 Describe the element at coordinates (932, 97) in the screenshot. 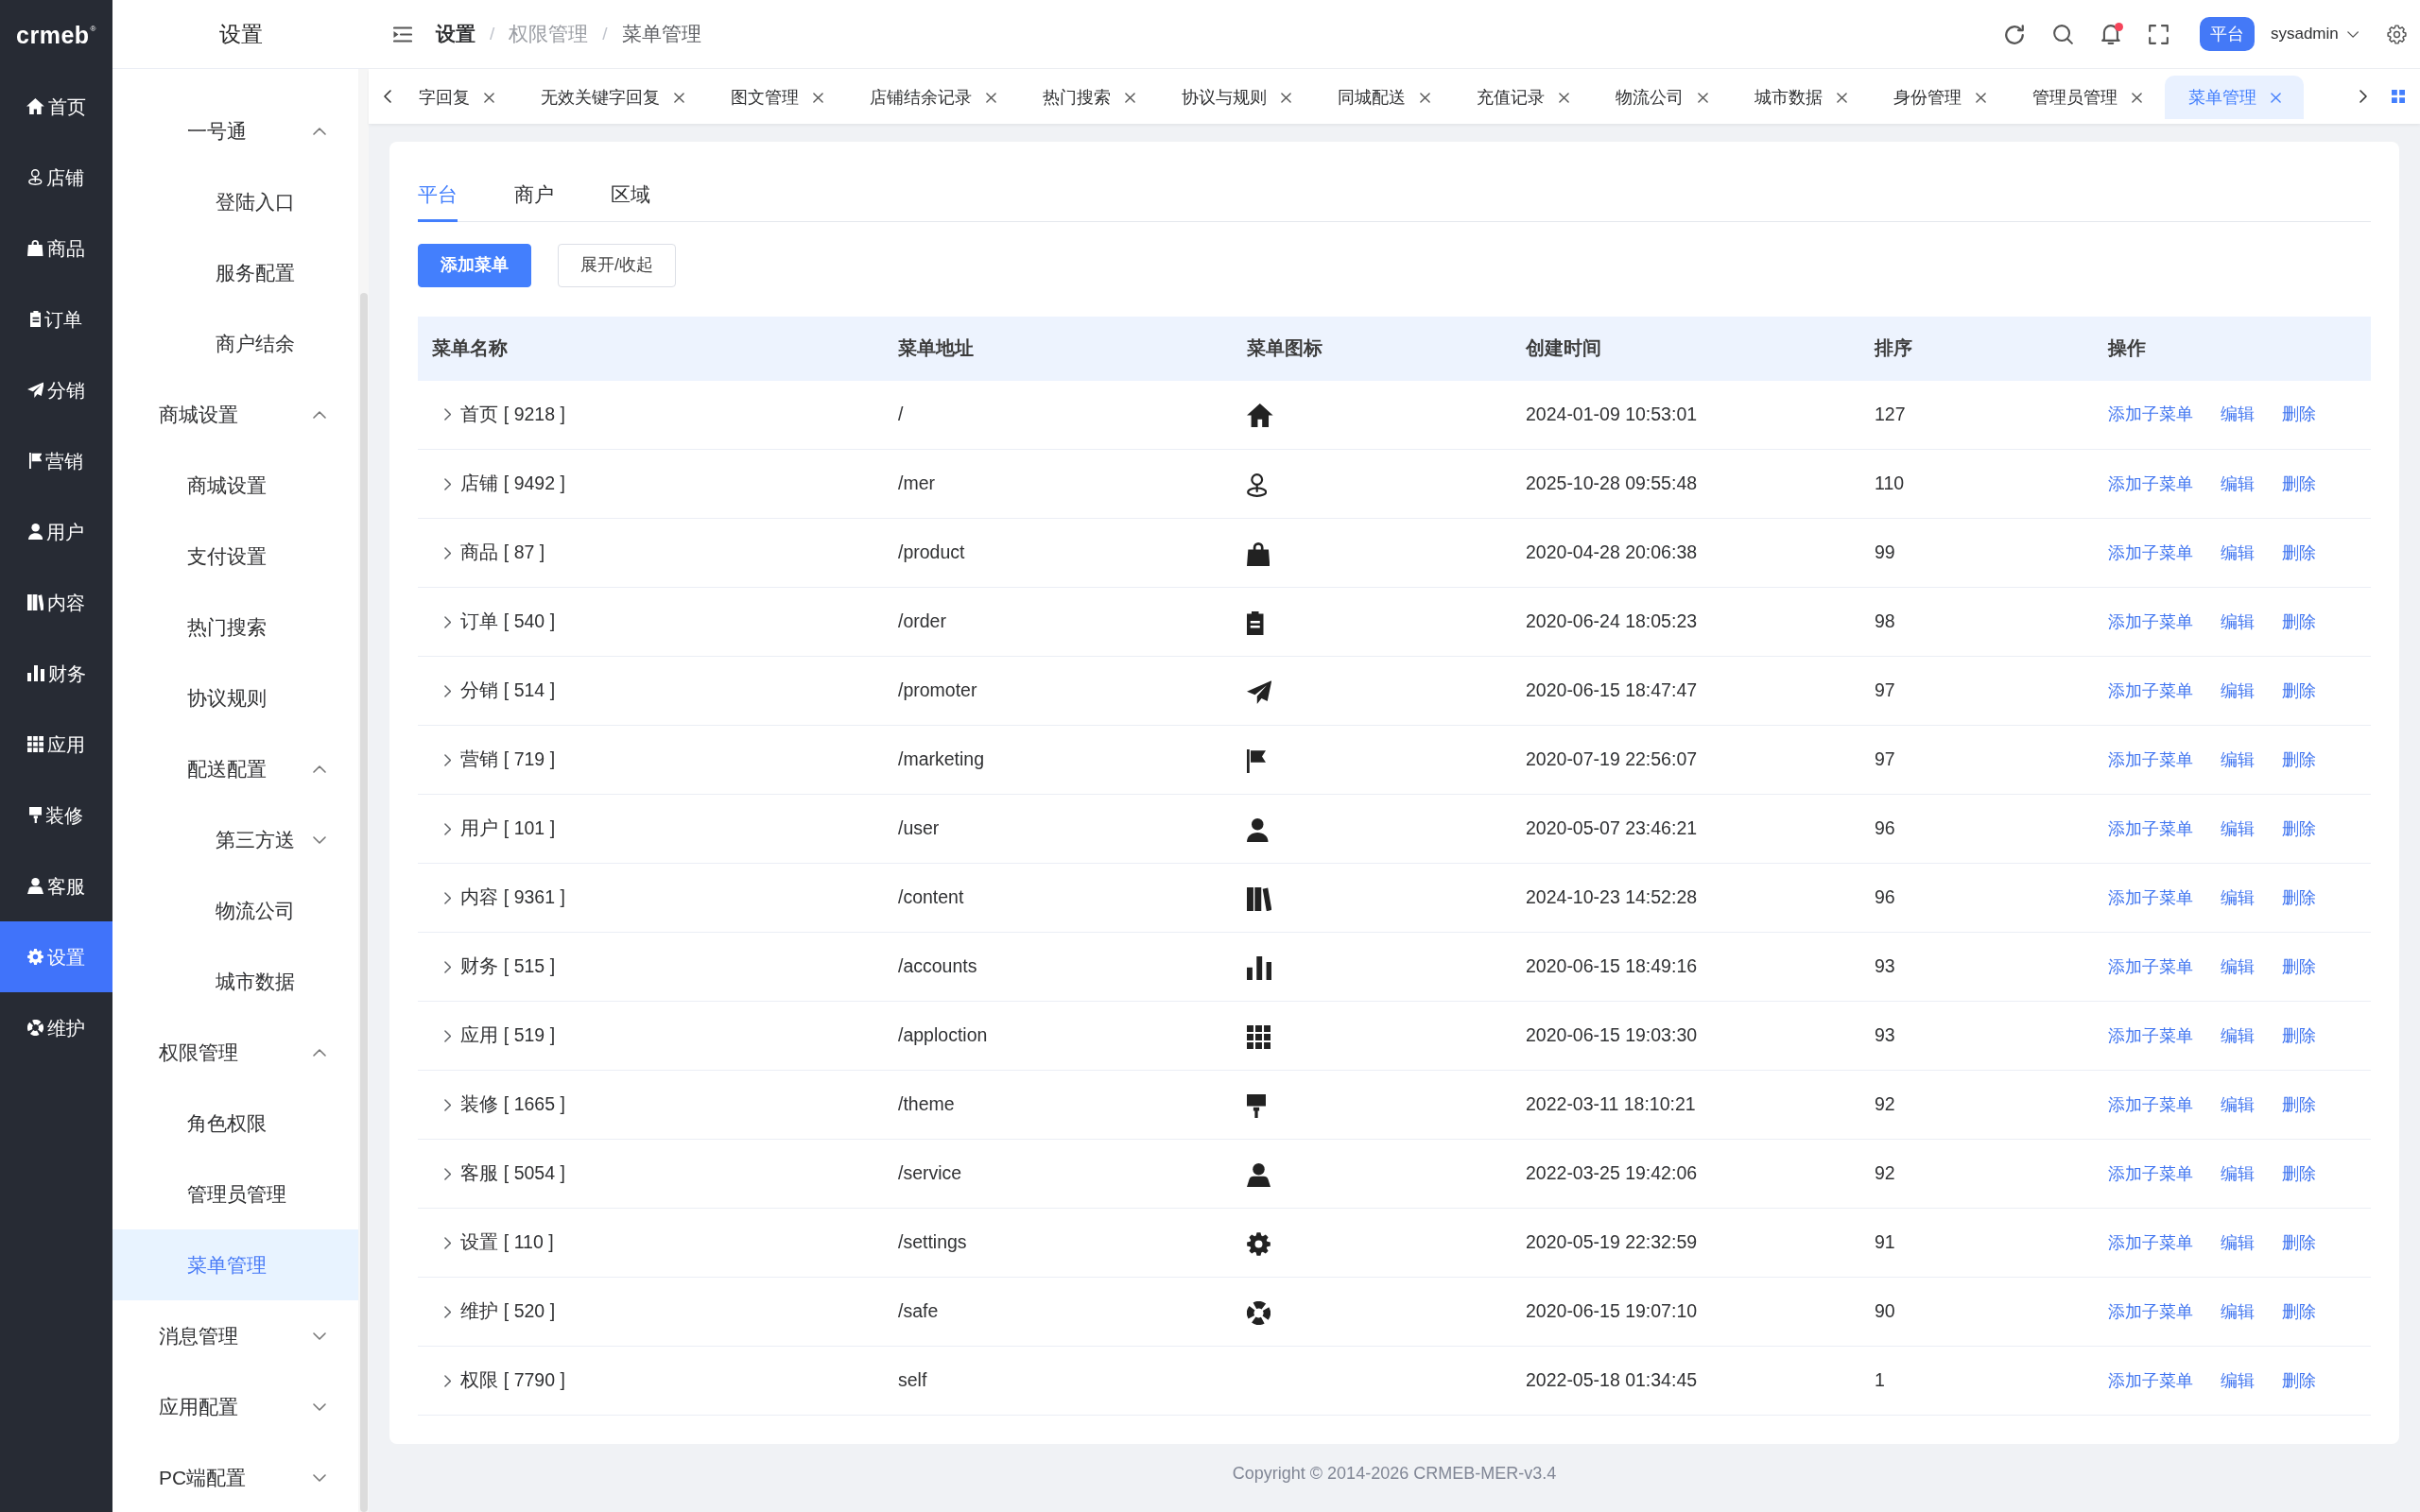

I see `page-tab: 店铺结余记录` at that location.